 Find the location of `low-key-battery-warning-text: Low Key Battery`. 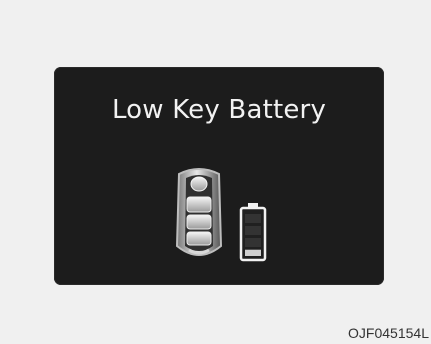

low-key-battery-warning-text: Low Key Battery is located at coordinates (219, 110).